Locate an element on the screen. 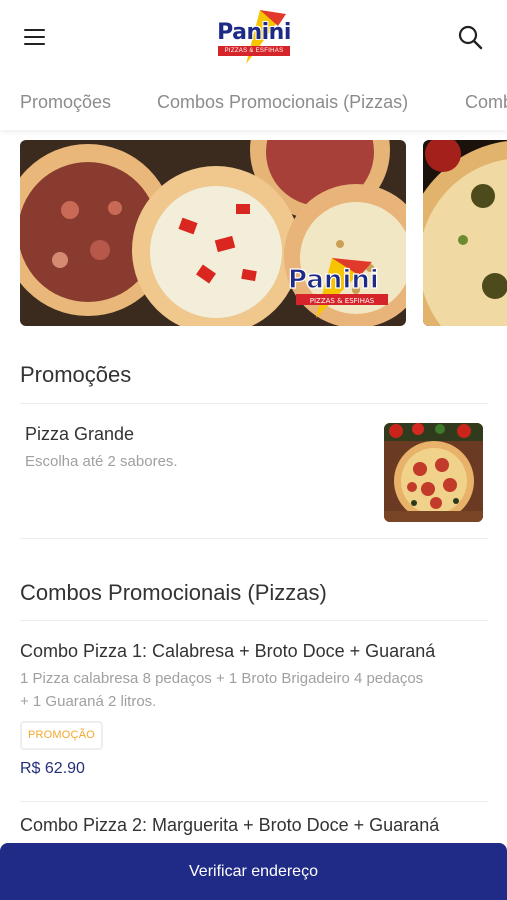 The height and width of the screenshot is (900, 507). product-price: R$ 62.90 is located at coordinates (52, 768).